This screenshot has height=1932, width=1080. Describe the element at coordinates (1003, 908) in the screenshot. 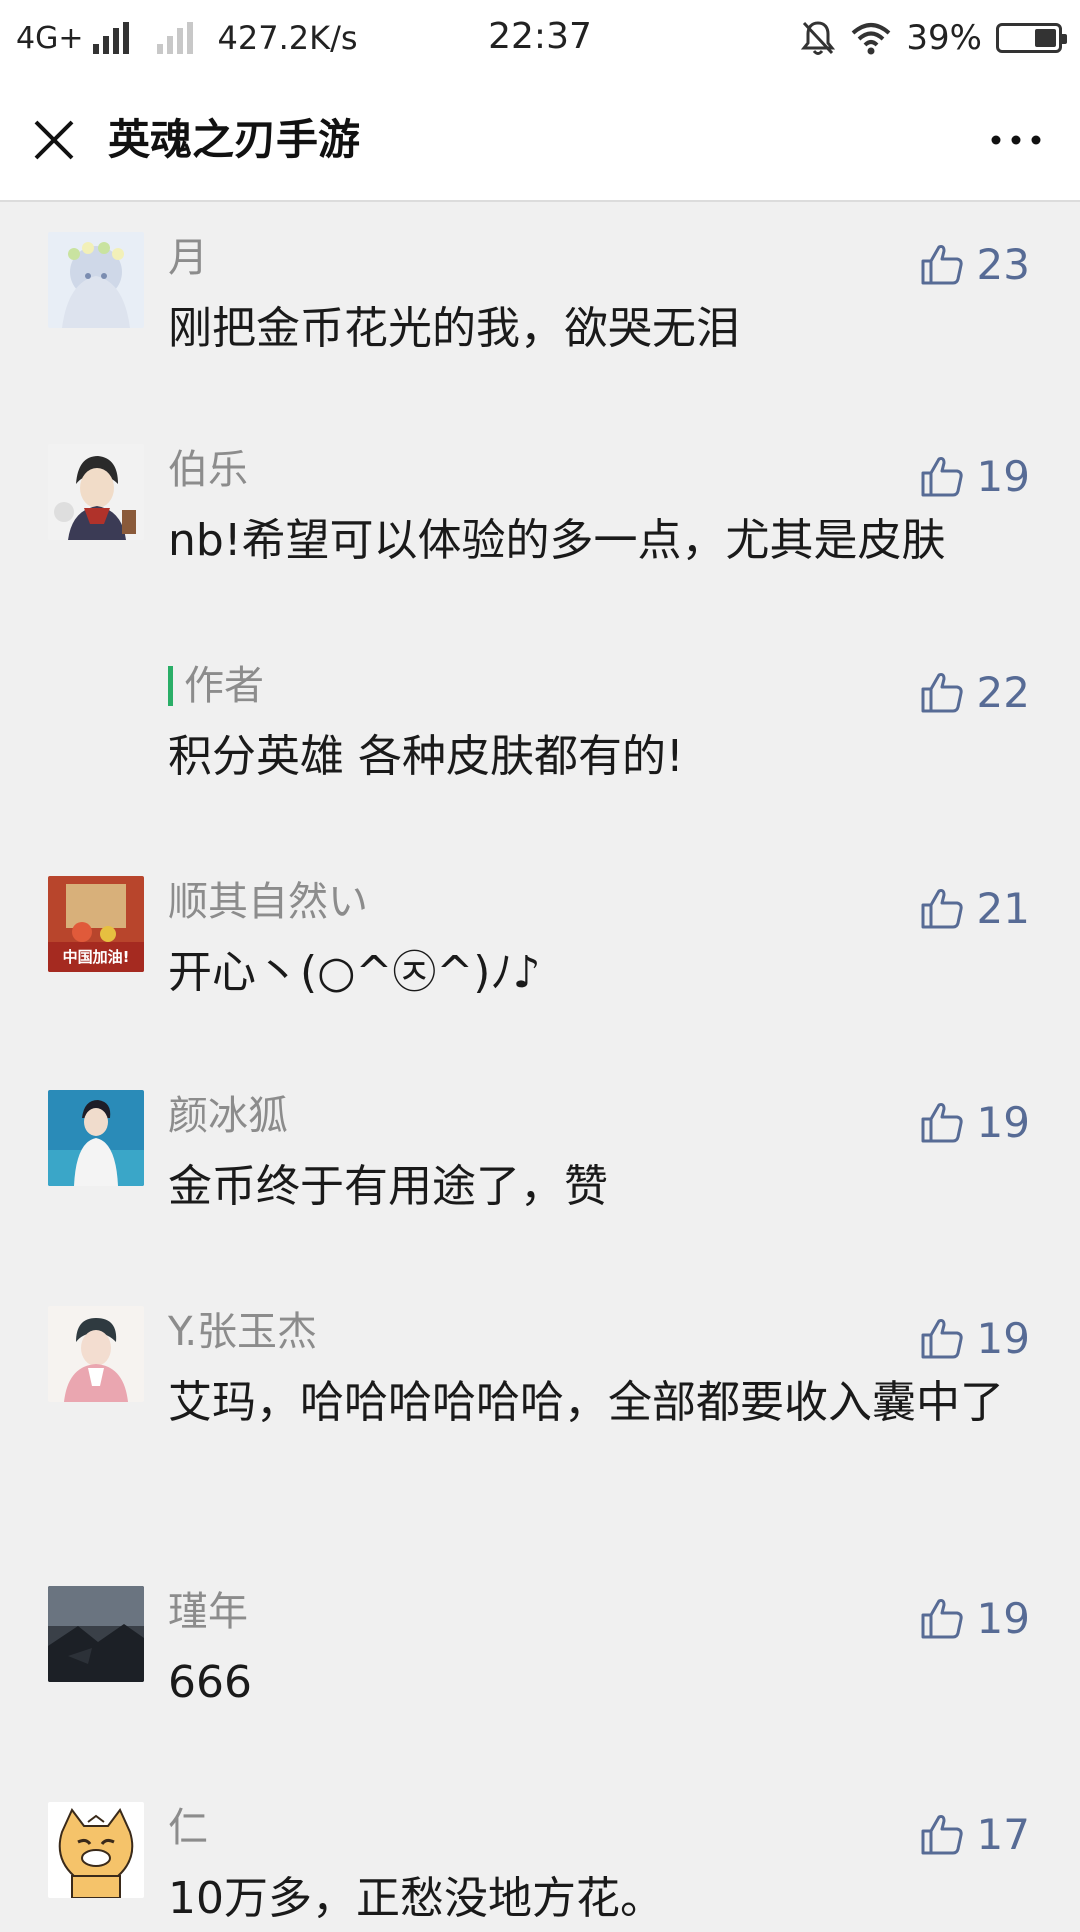

I see `like-count: 21` at that location.